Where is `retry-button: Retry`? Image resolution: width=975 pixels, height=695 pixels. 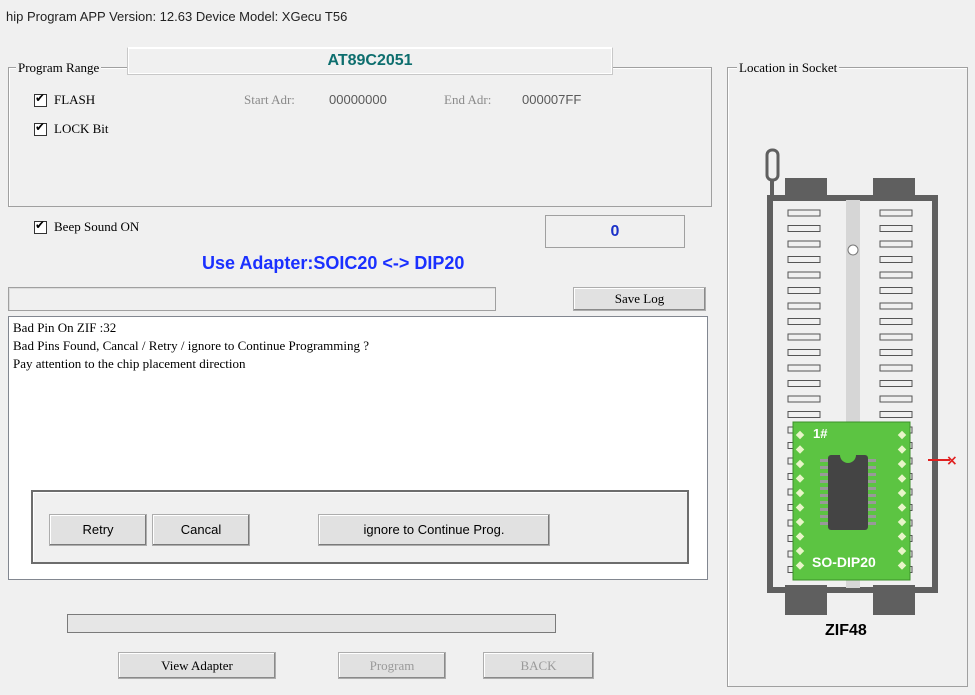
retry-button: Retry is located at coordinates (98, 530).